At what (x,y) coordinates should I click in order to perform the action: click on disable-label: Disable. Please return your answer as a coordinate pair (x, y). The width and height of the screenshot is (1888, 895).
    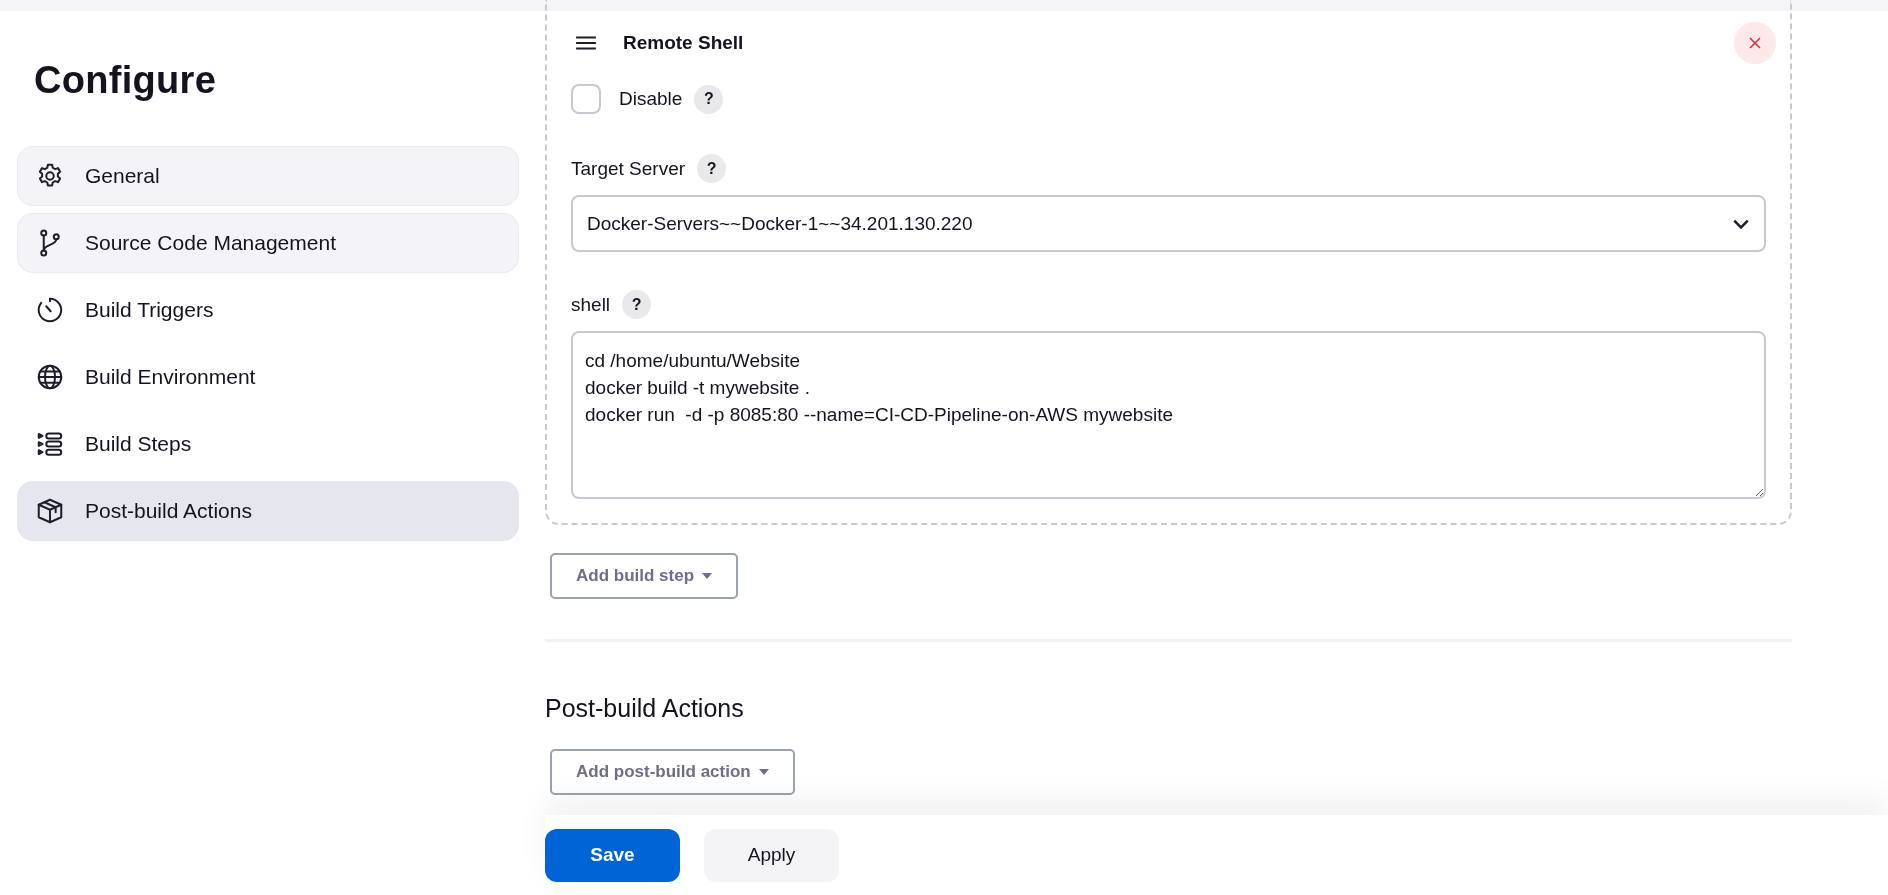
    Looking at the image, I should click on (651, 99).